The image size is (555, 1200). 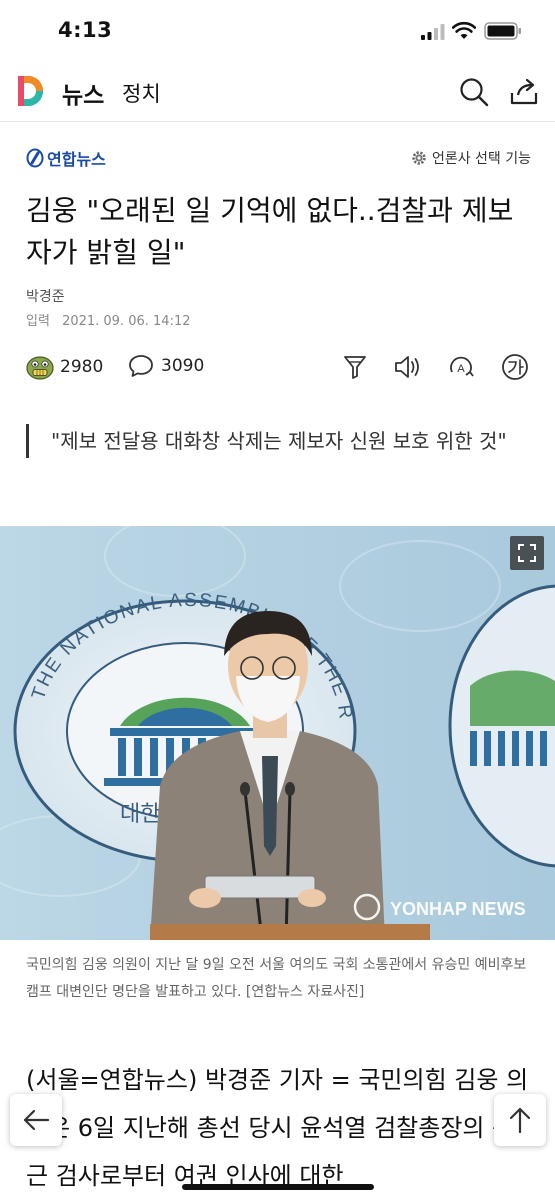 I want to click on date-label: 입력, so click(x=38, y=321).